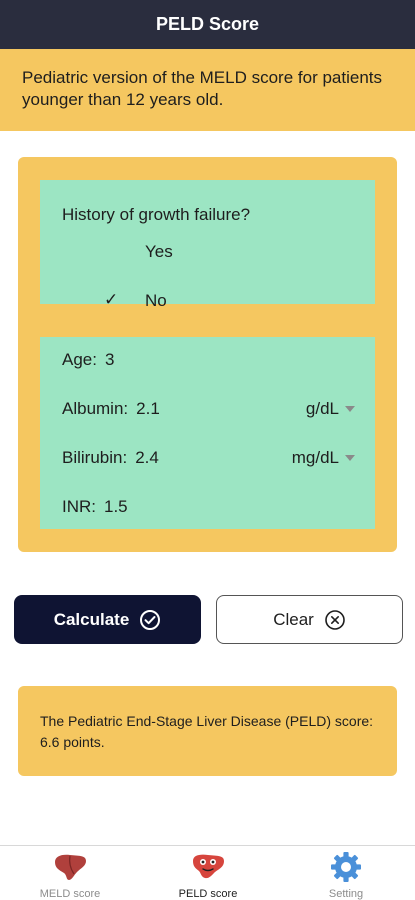 The height and width of the screenshot is (900, 415). I want to click on albumin-label: Albumin:, so click(95, 408).